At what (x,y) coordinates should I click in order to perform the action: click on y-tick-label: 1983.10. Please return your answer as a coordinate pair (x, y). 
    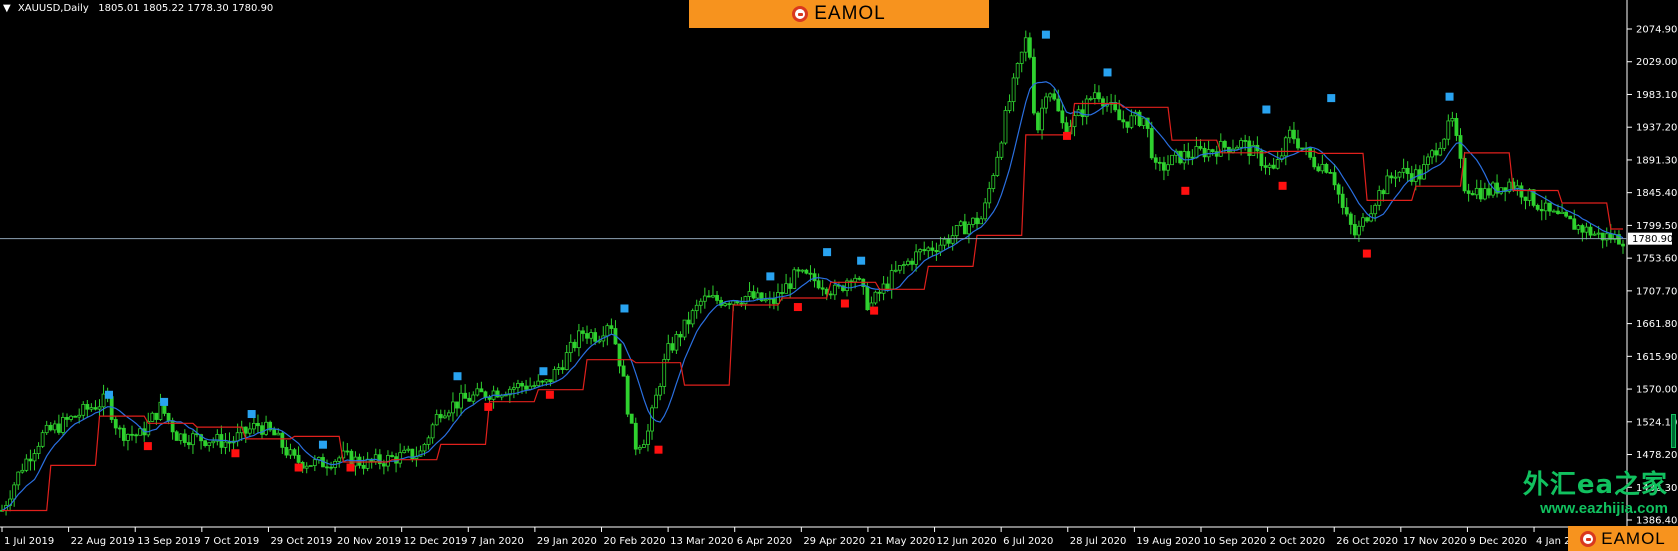
    Looking at the image, I should click on (1656, 95).